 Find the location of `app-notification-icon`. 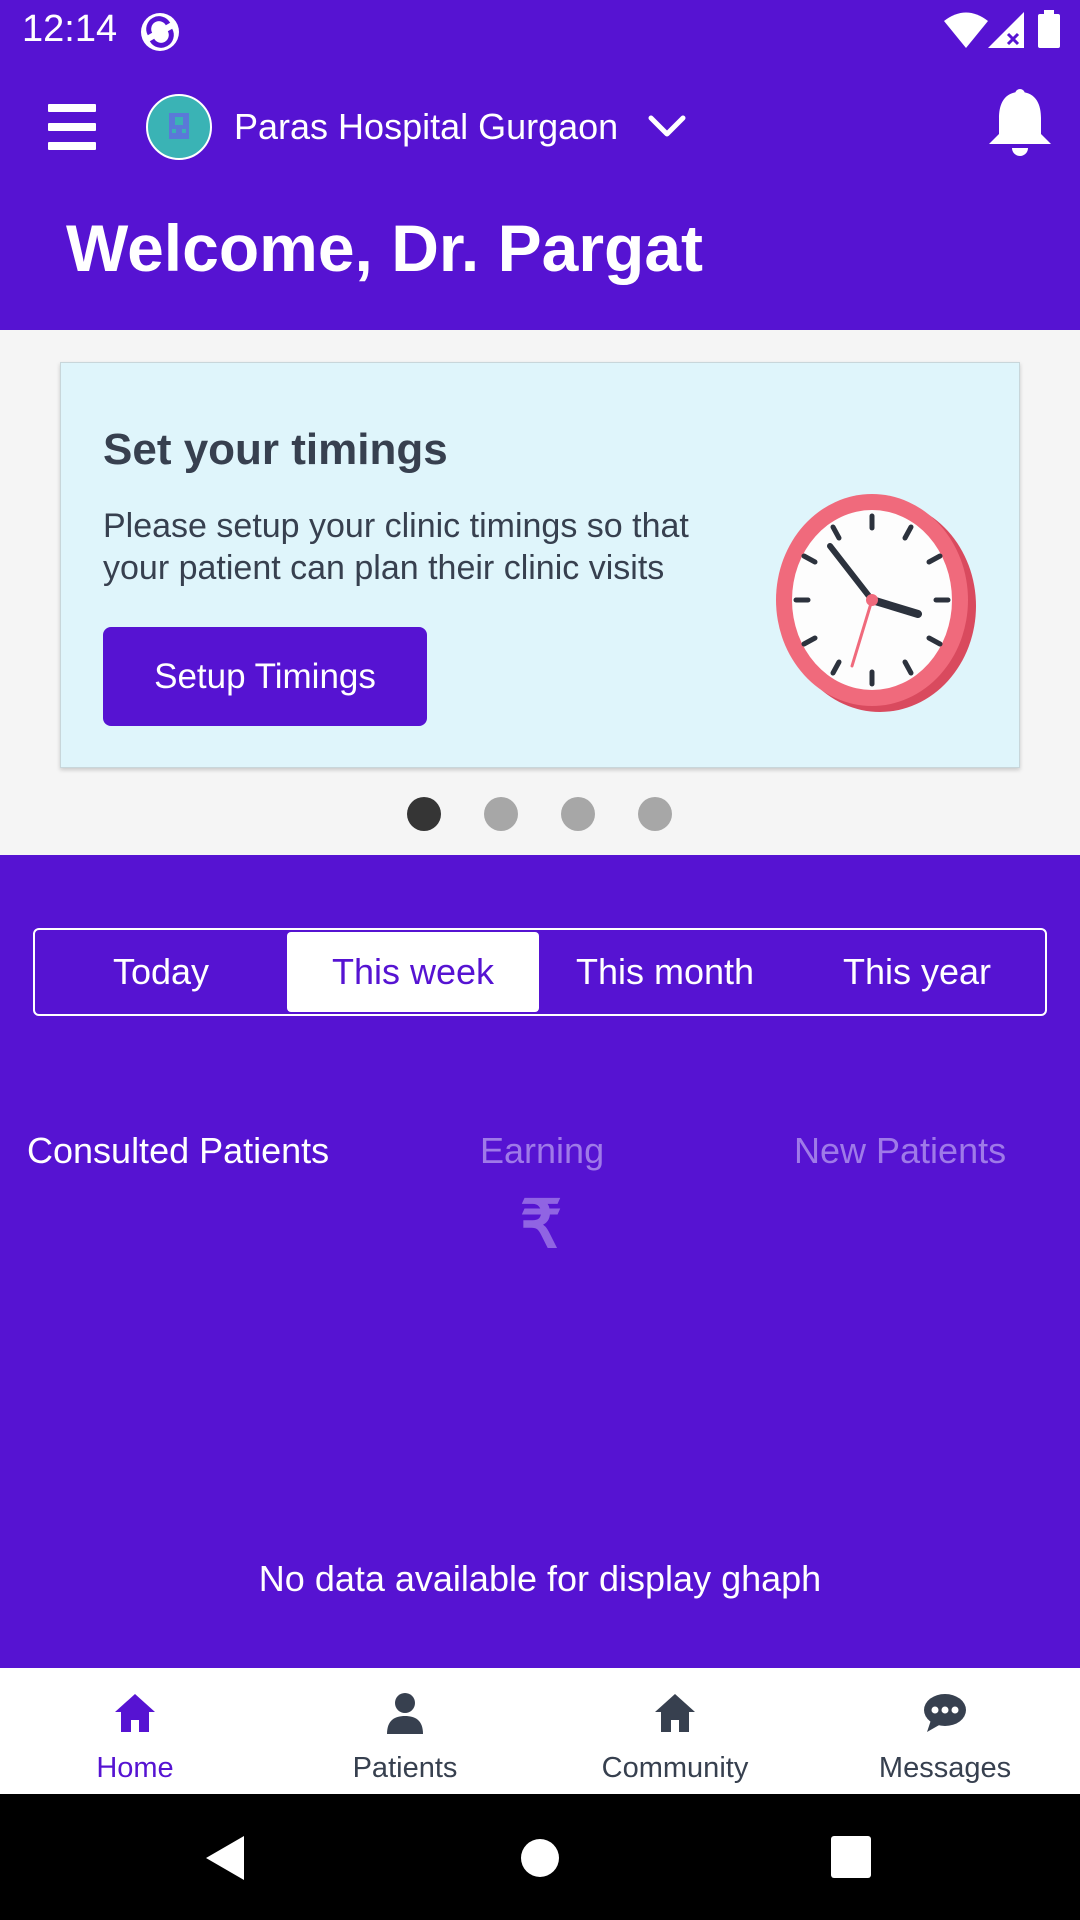

app-notification-icon is located at coordinates (160, 32).